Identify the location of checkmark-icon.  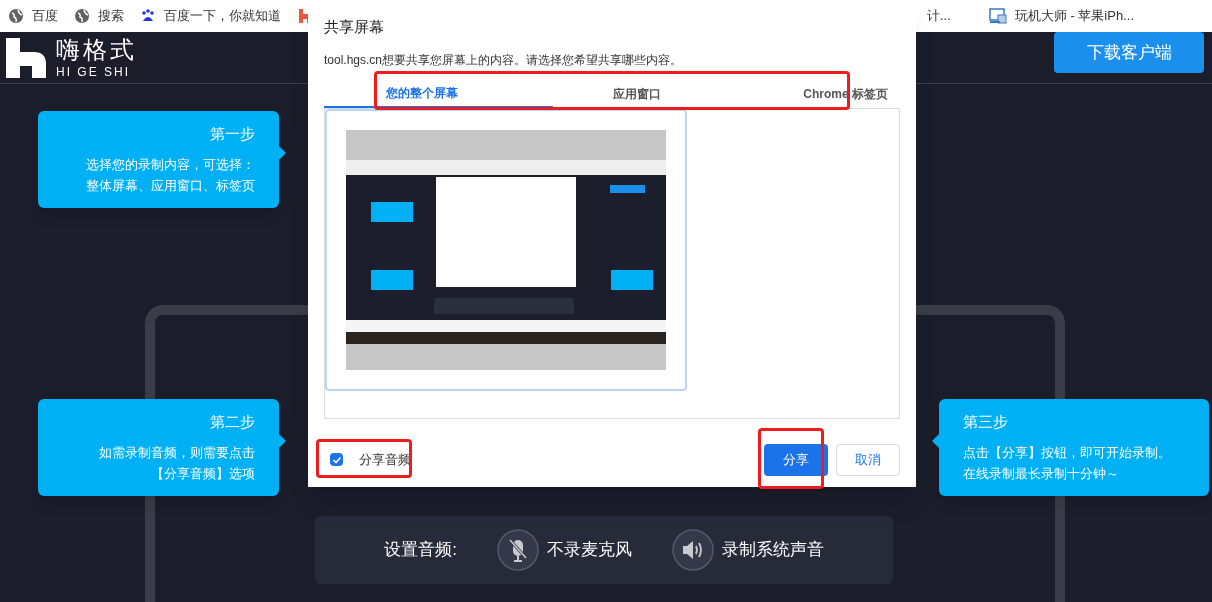
(336, 459).